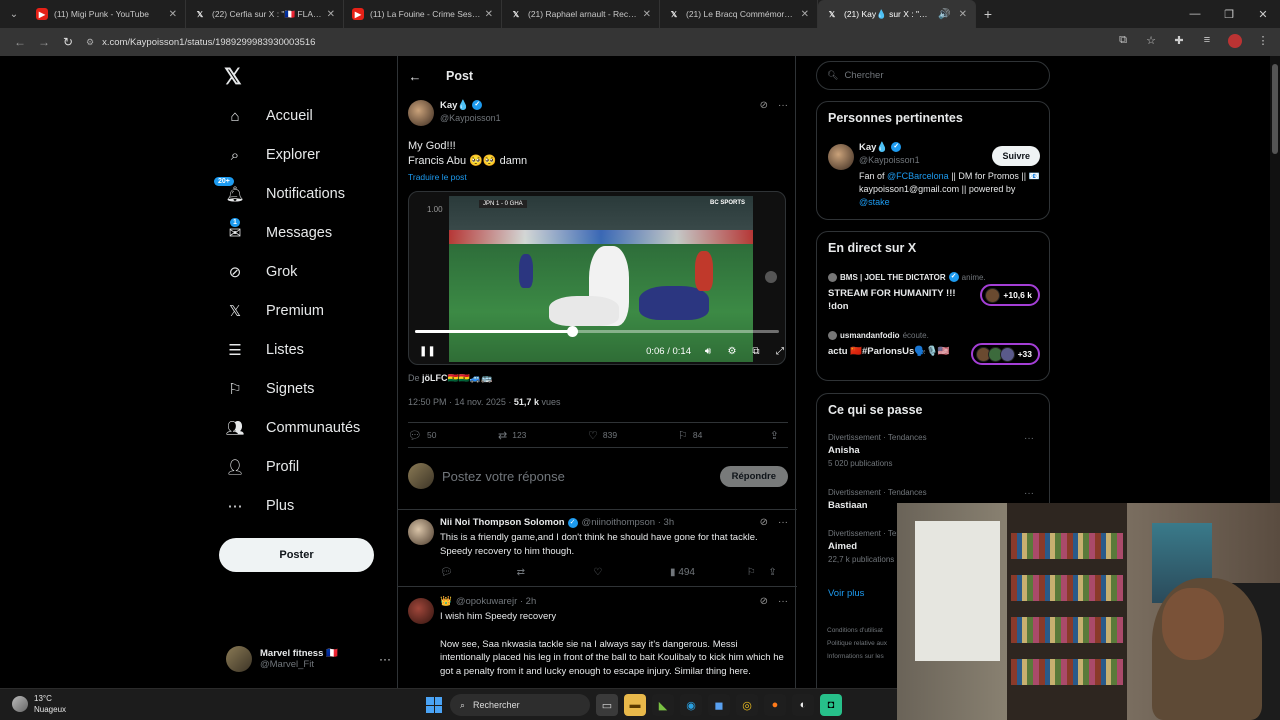 This screenshot has height=720, width=1280. What do you see at coordinates (857, 630) in the screenshot?
I see `footer-link: Conditions d'utilisat` at bounding box center [857, 630].